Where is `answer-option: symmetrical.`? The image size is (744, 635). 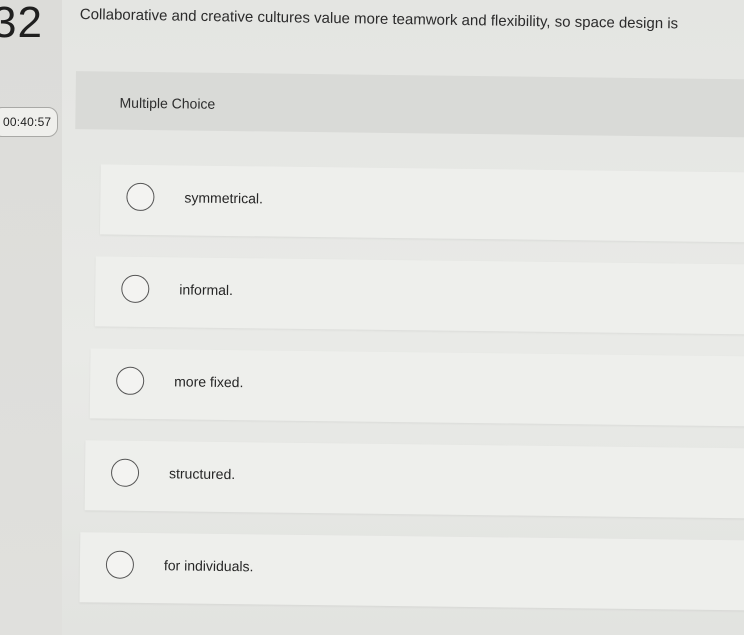
answer-option: symmetrical. is located at coordinates (421, 203).